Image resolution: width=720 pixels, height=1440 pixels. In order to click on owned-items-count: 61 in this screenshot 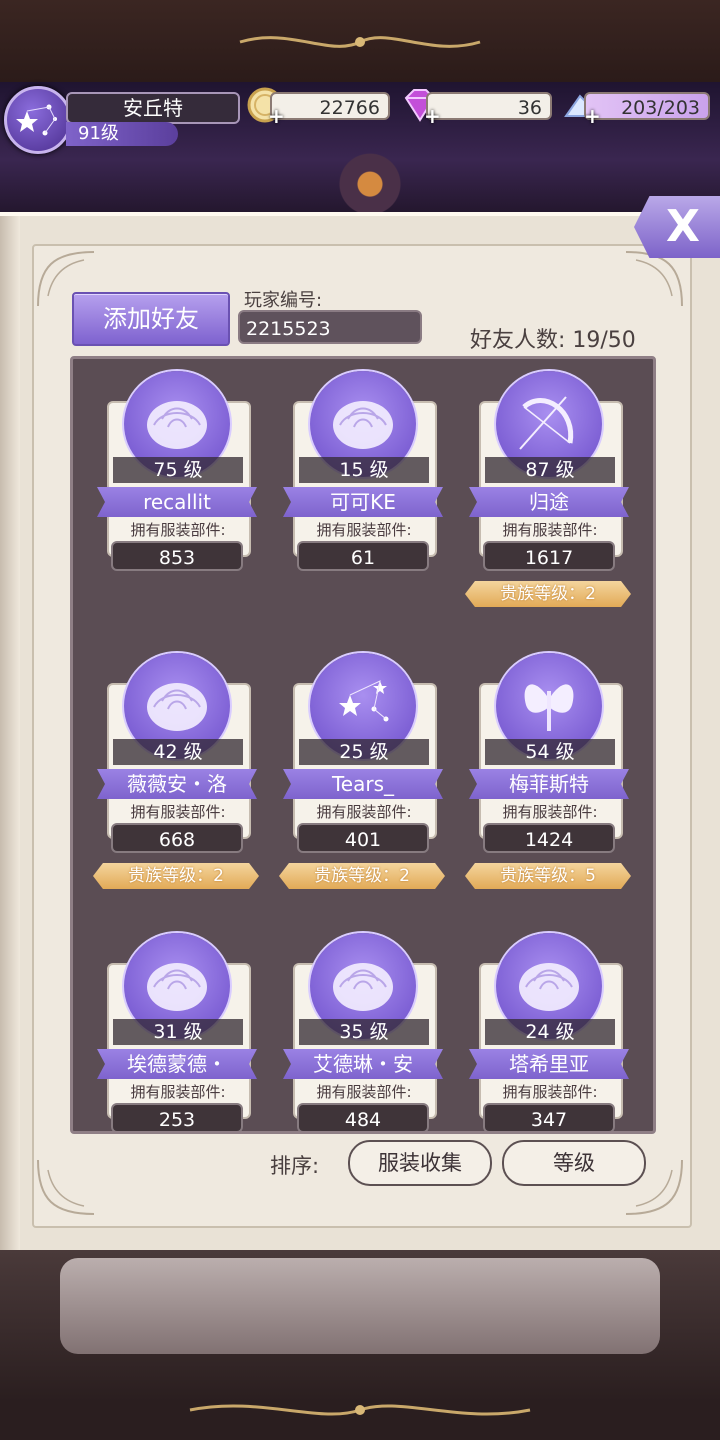, I will do `click(363, 556)`.